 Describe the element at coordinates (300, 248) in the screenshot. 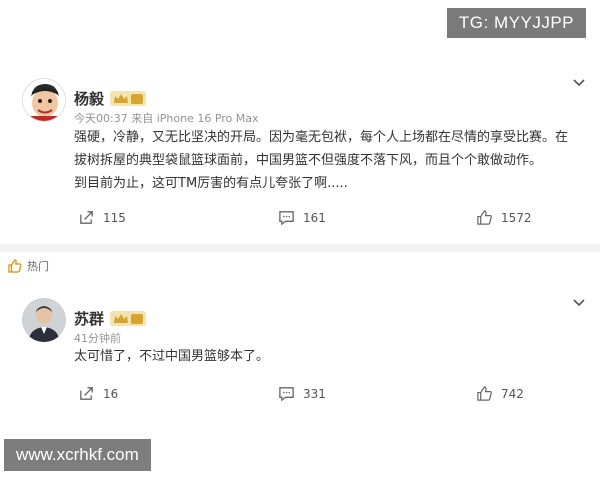

I see `section-divider` at that location.